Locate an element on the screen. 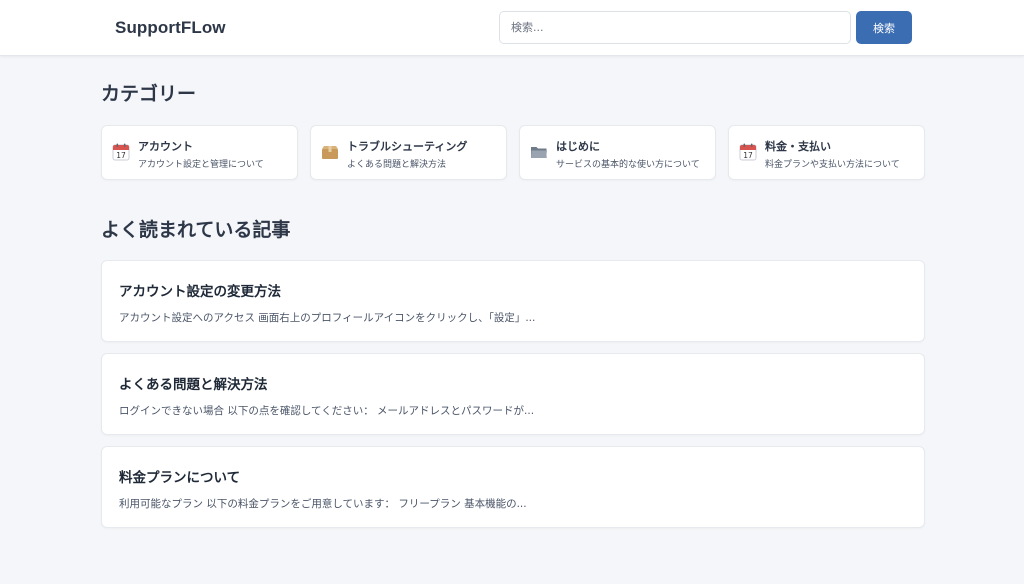 This screenshot has width=1024, height=584. category-title: アカウント is located at coordinates (165, 146).